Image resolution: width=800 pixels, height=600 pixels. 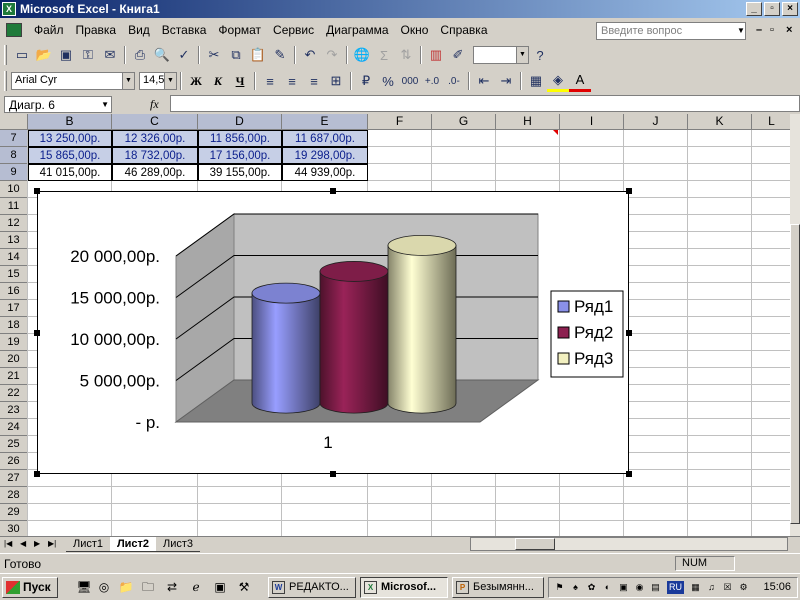 I want to click on paste-icon: 📋, so click(x=258, y=55).